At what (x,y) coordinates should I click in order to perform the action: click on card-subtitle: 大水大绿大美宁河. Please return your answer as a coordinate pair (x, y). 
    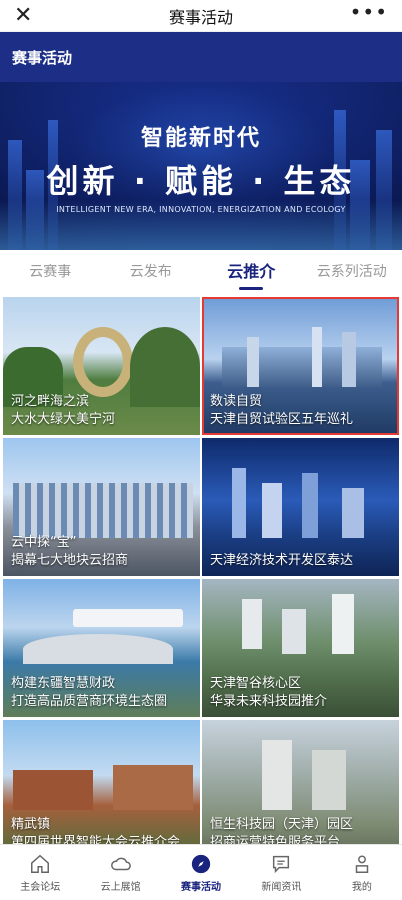
    Looking at the image, I should click on (63, 419).